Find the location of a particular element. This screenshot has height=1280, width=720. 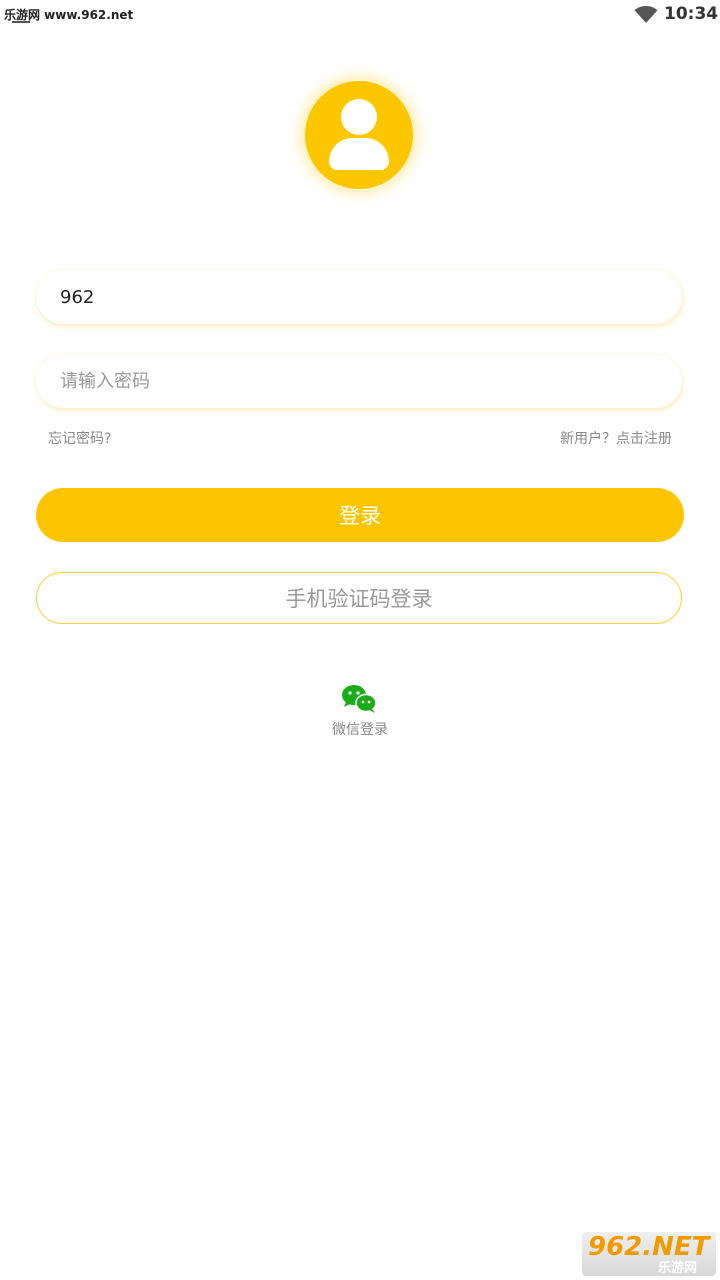

forgot-password-link: 忘记密码? is located at coordinates (79, 438).